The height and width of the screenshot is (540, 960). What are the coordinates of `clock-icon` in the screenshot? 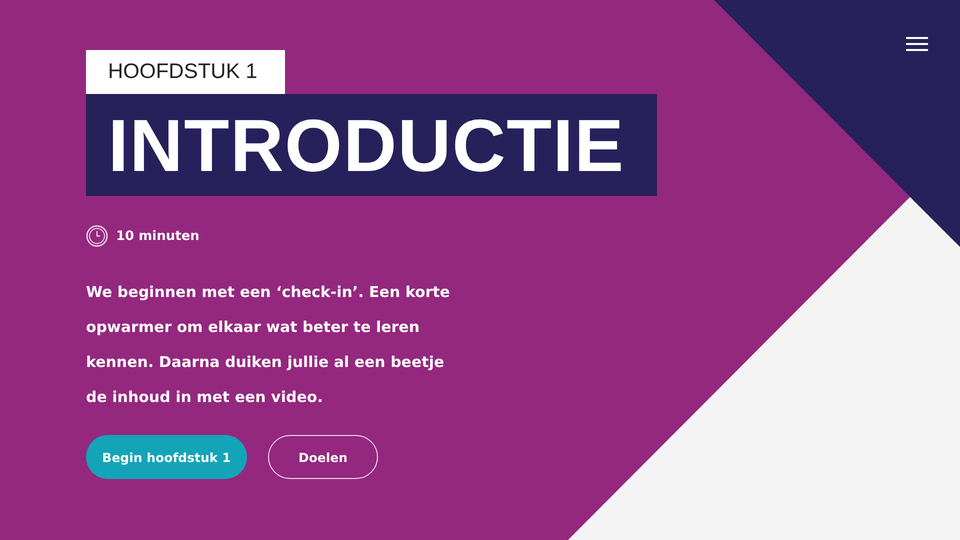 It's located at (97, 236).